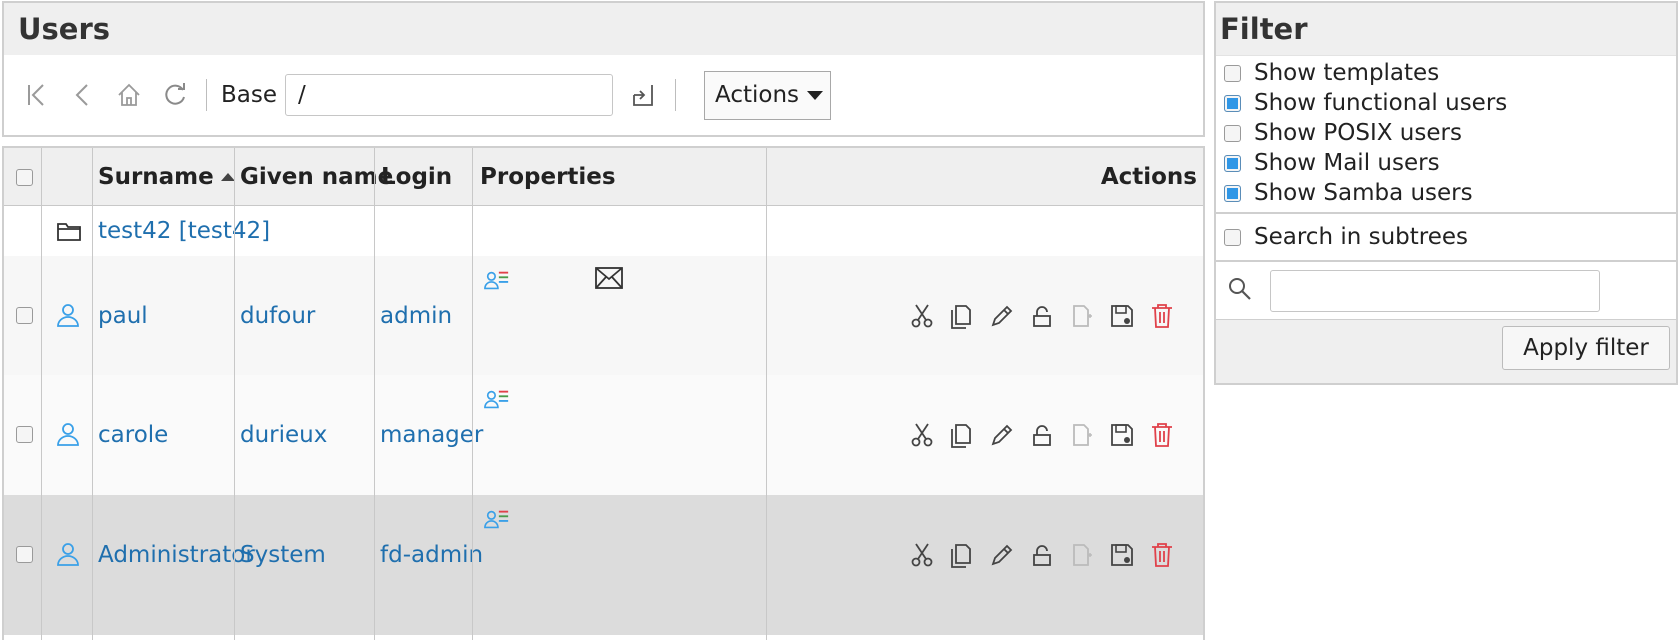  I want to click on select-all-checkbox, so click(24, 177).